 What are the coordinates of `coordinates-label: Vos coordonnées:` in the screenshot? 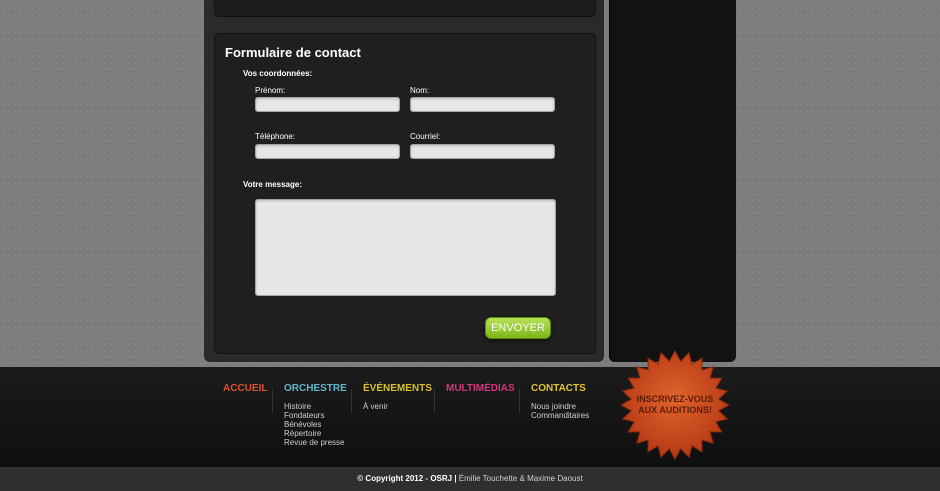 It's located at (278, 73).